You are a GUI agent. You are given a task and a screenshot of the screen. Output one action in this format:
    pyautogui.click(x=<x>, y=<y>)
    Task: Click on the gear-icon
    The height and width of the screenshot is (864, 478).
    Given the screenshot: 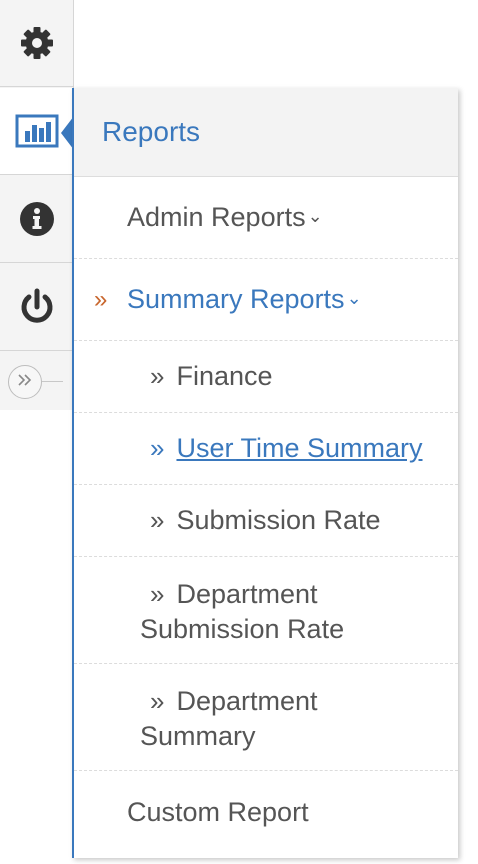 What is the action you would take?
    pyautogui.click(x=37, y=43)
    